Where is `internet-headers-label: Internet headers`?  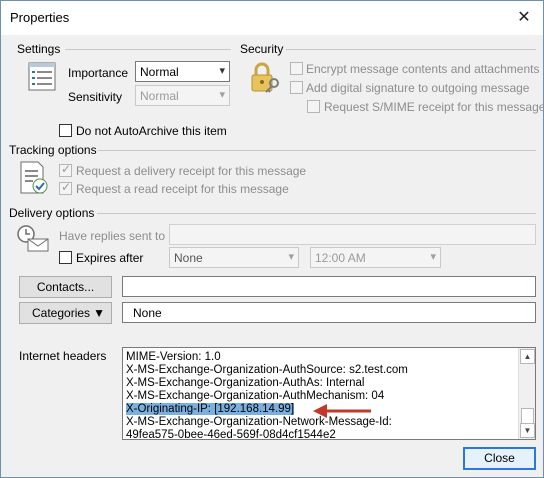
internet-headers-label: Internet headers is located at coordinates (63, 356).